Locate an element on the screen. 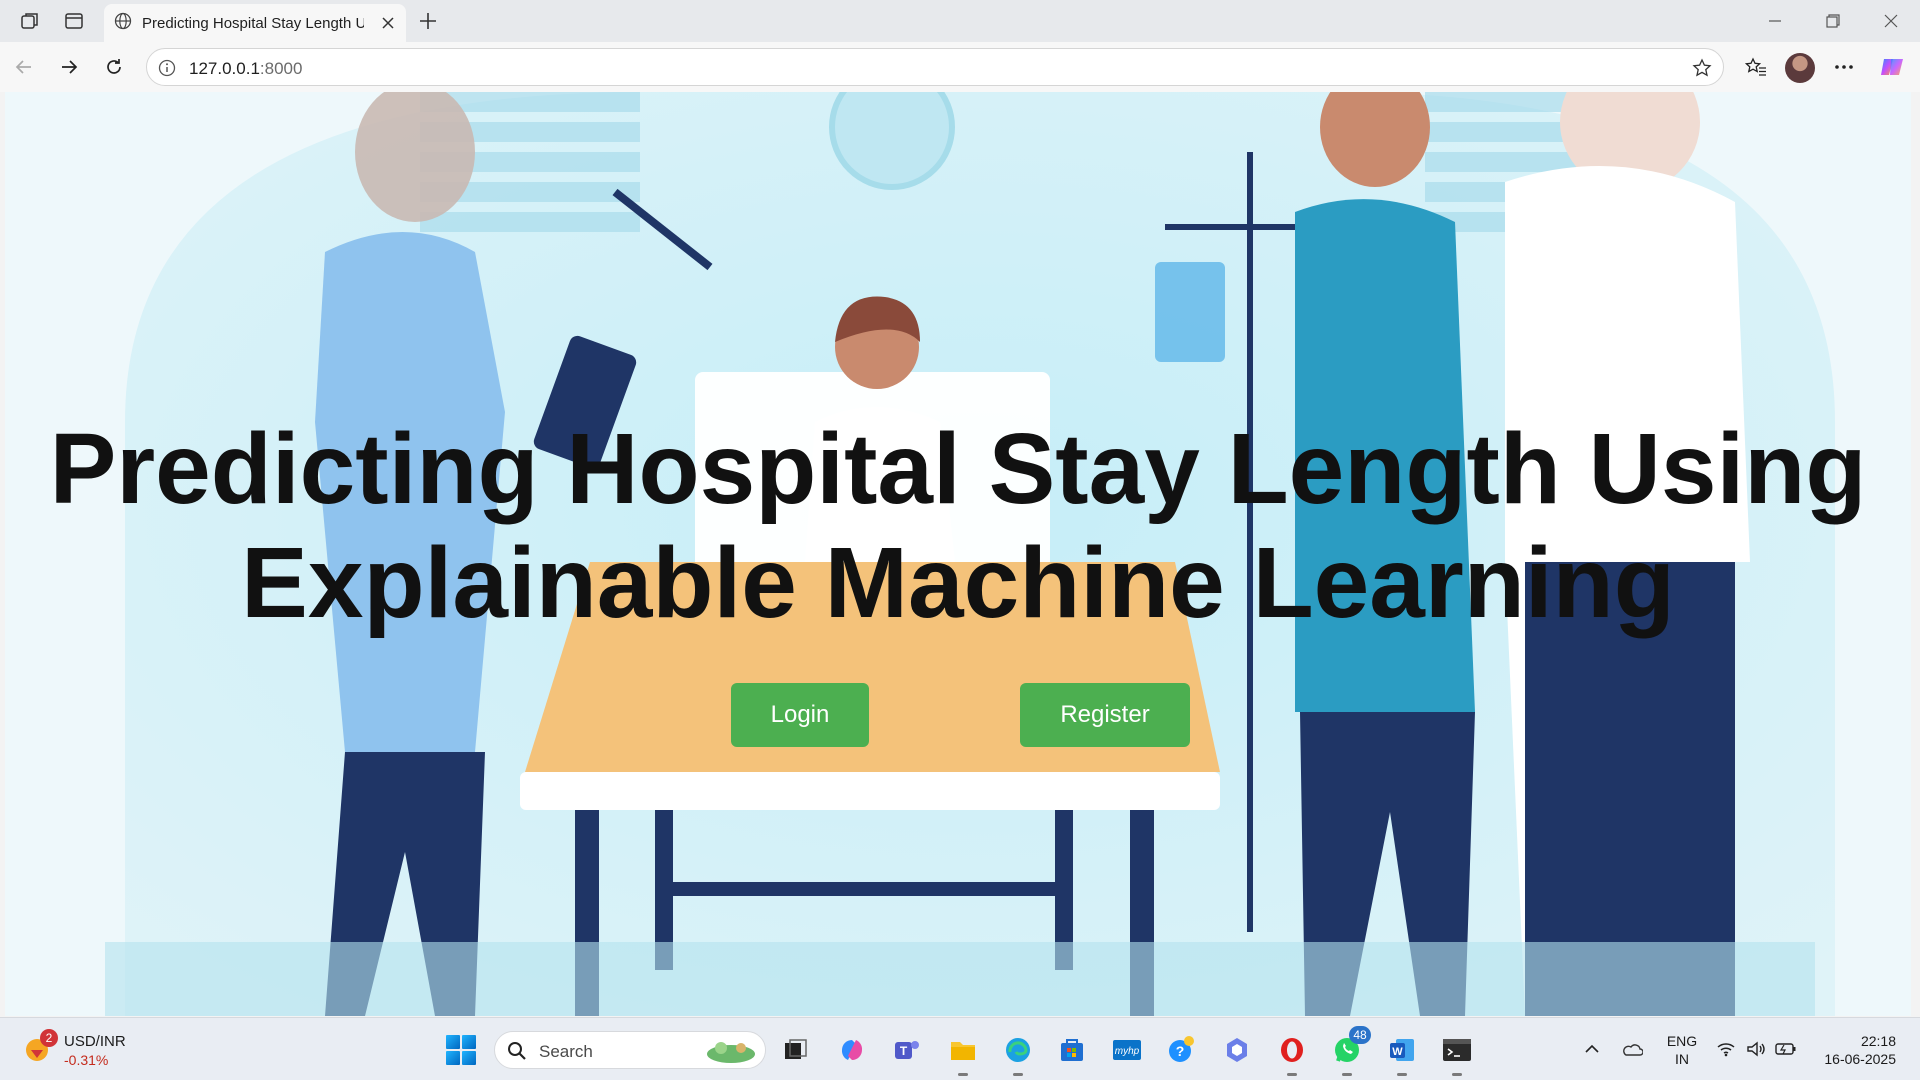 This screenshot has width=1920, height=1080. language-code: ENG is located at coordinates (1682, 1041).